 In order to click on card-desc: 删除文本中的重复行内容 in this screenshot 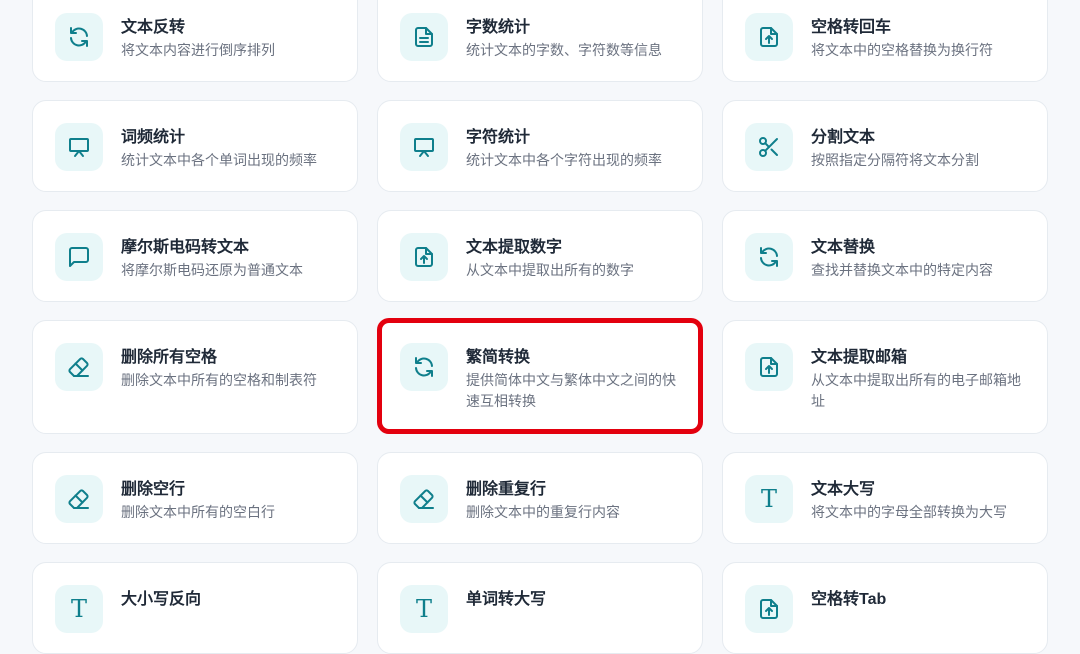, I will do `click(543, 512)`.